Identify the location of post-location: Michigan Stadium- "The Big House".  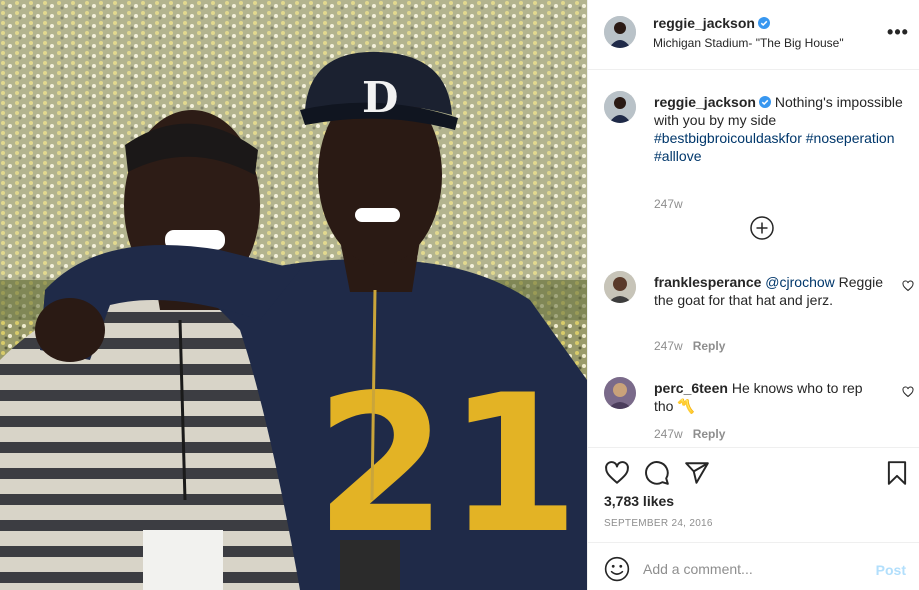
(748, 43).